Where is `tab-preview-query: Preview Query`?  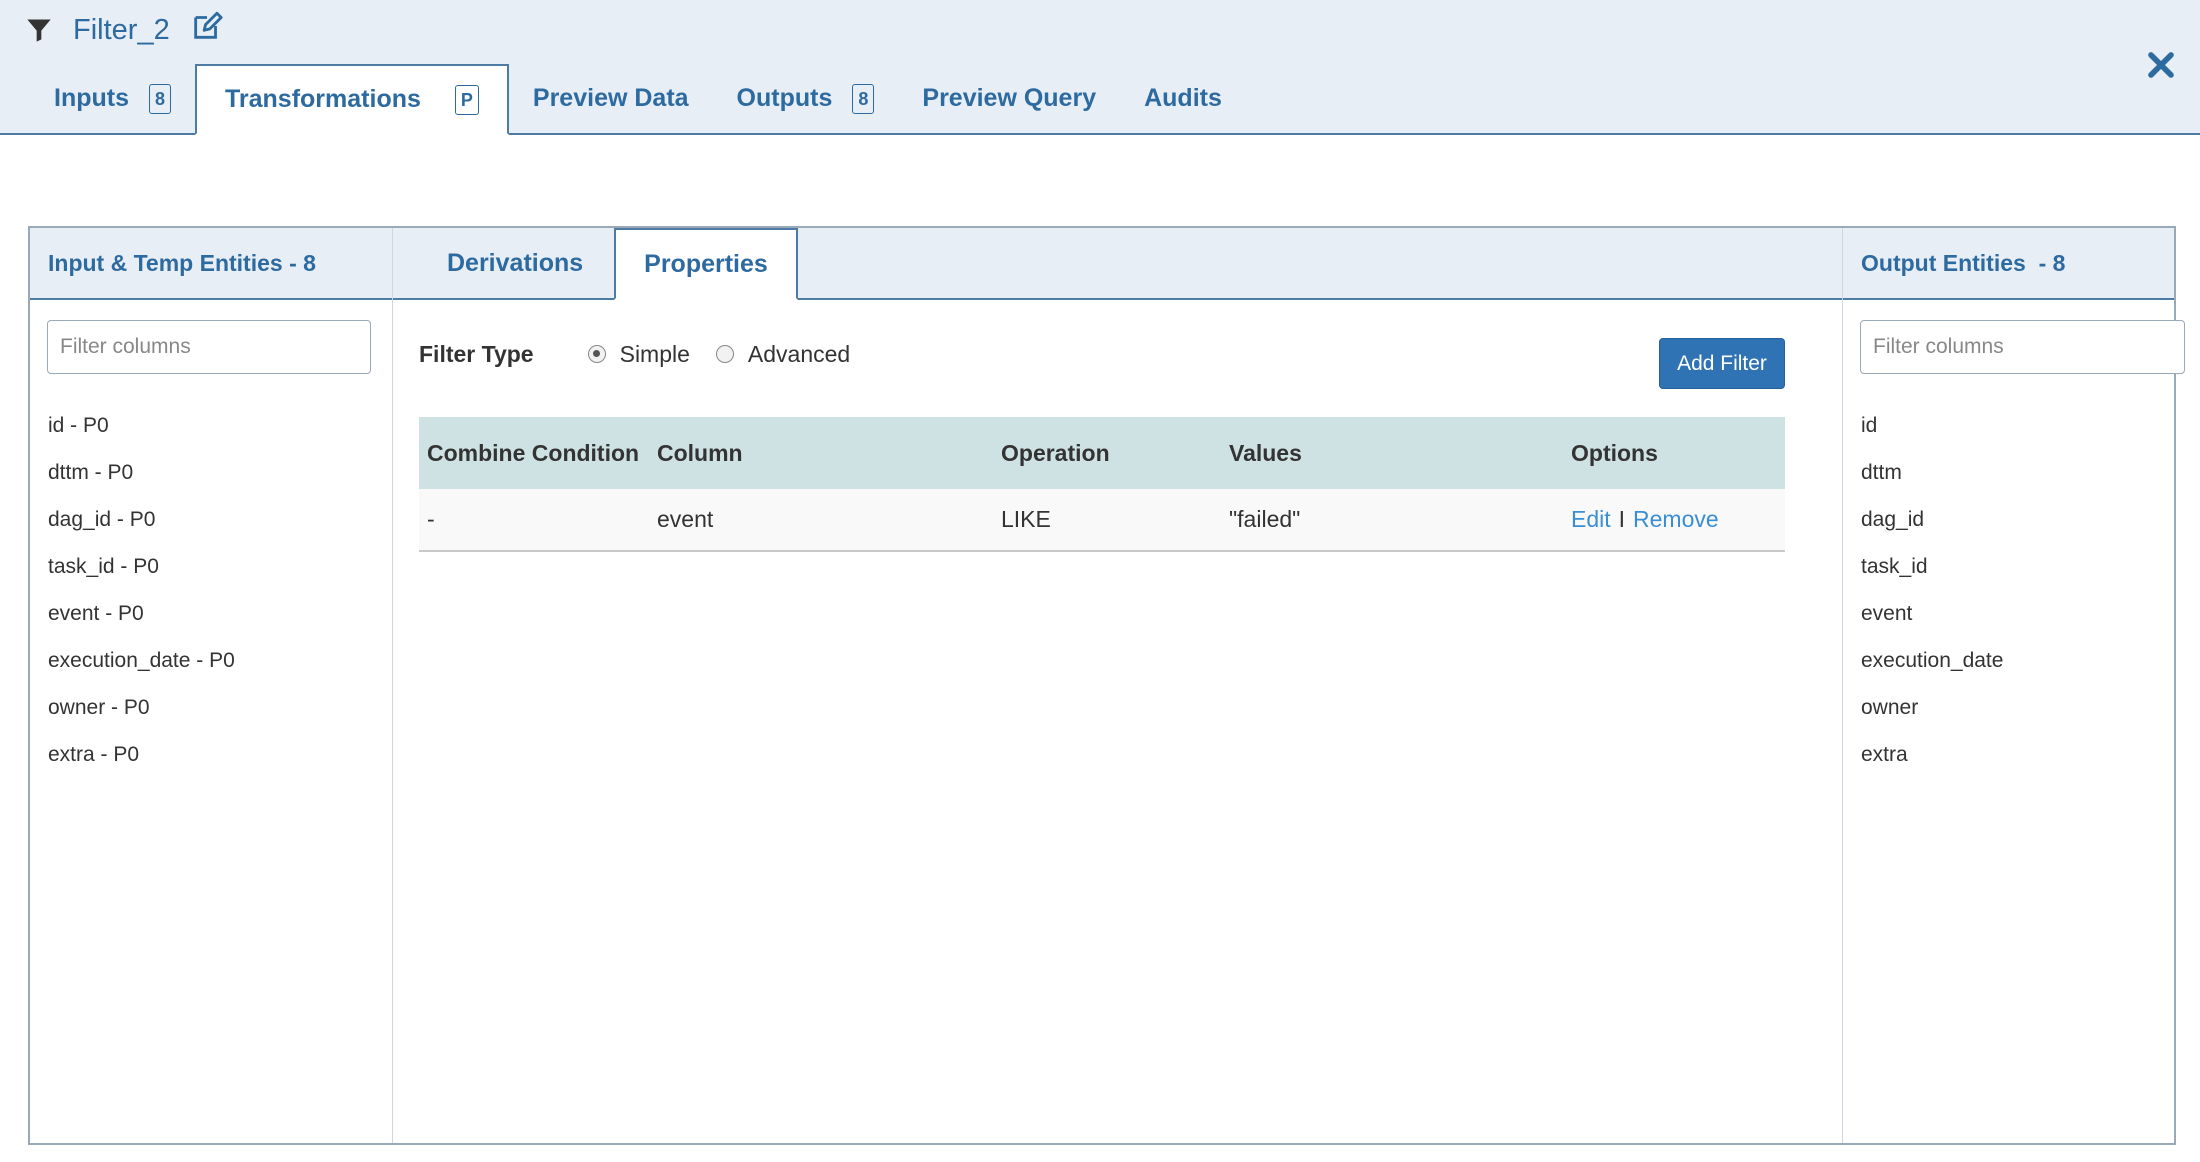 tab-preview-query: Preview Query is located at coordinates (1009, 98).